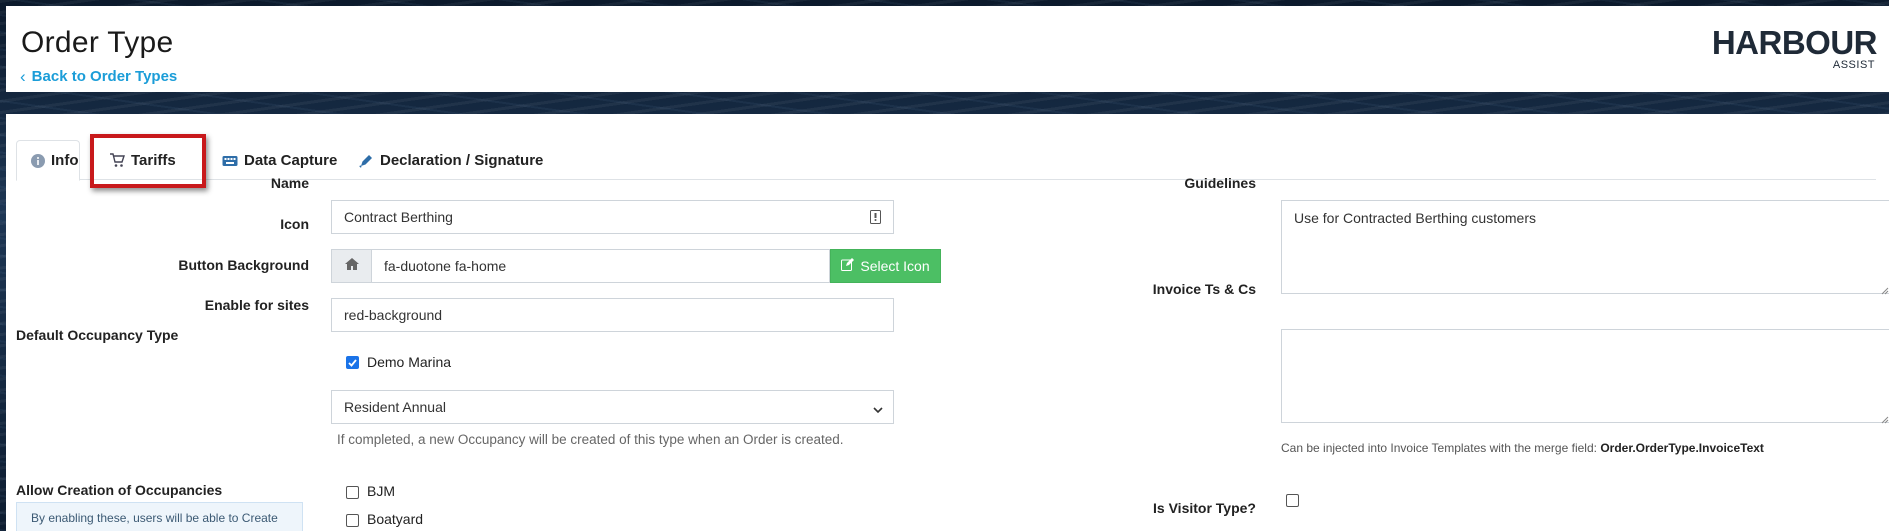  What do you see at coordinates (875, 218) in the screenshot?
I see `id-card-icon` at bounding box center [875, 218].